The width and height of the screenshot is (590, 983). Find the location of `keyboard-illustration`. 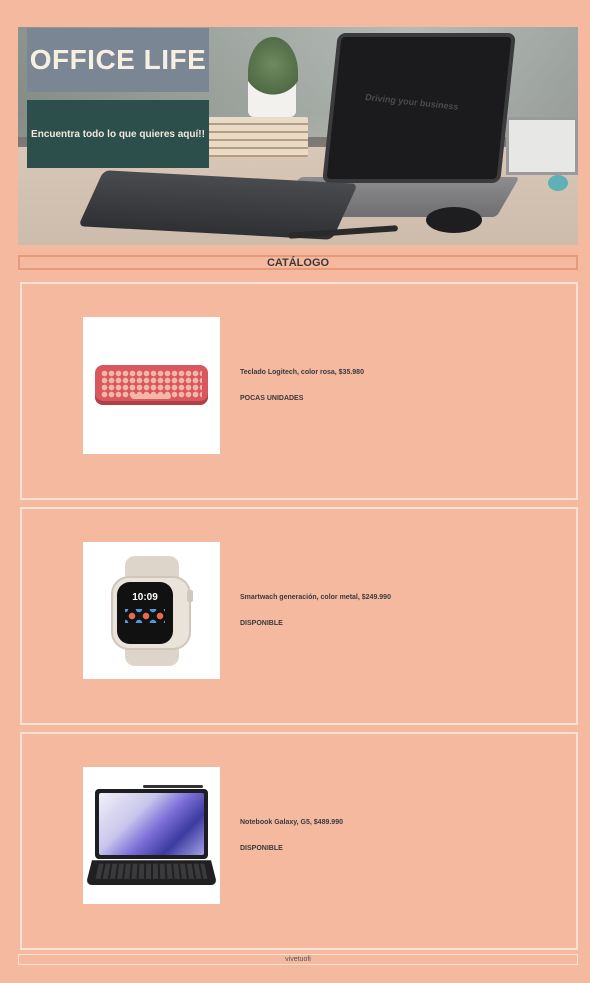

keyboard-illustration is located at coordinates (151, 385).